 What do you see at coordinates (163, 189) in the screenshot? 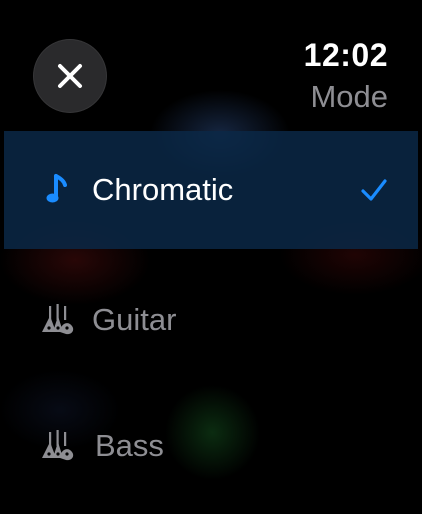
I see `mode-label: Chromatic` at bounding box center [163, 189].